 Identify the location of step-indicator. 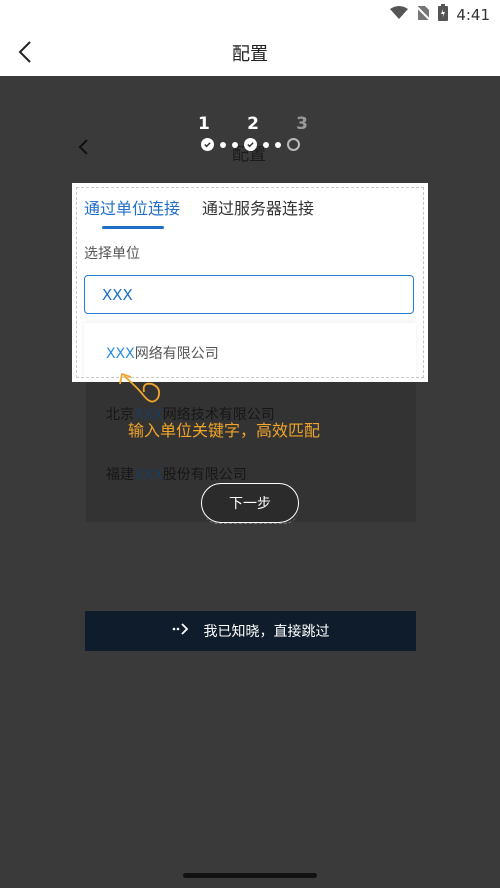
(250, 144).